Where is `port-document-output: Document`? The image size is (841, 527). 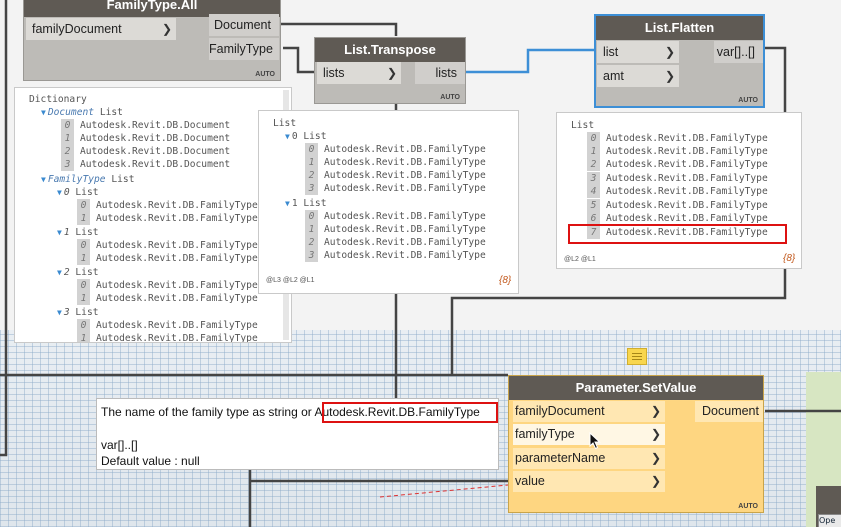 port-document-output: Document is located at coordinates (729, 411).